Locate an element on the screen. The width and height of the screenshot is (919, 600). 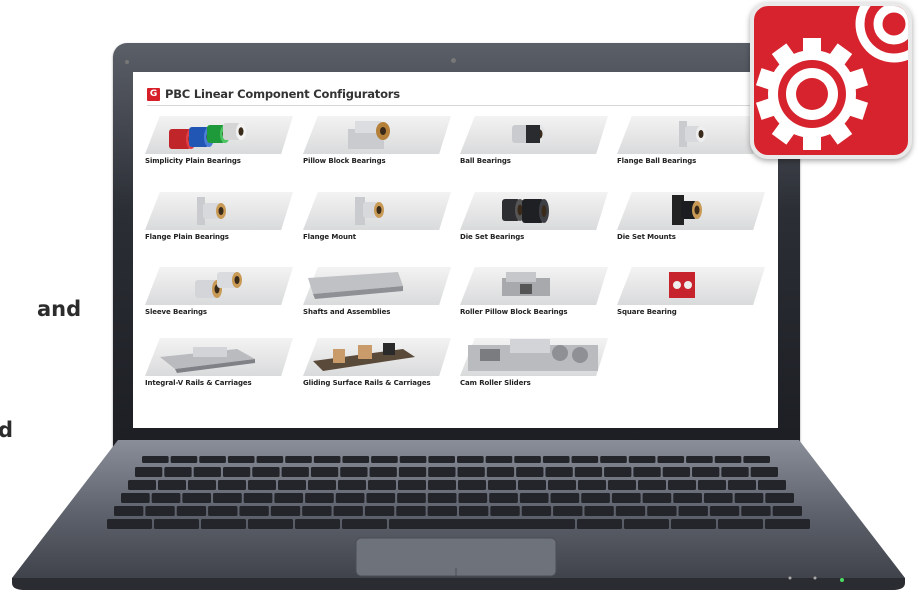
page-title: G PBC Linear Component Configurators is located at coordinates (273, 94).